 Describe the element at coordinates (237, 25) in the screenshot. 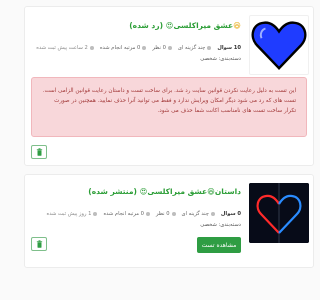

I see `emoji: 😆` at that location.